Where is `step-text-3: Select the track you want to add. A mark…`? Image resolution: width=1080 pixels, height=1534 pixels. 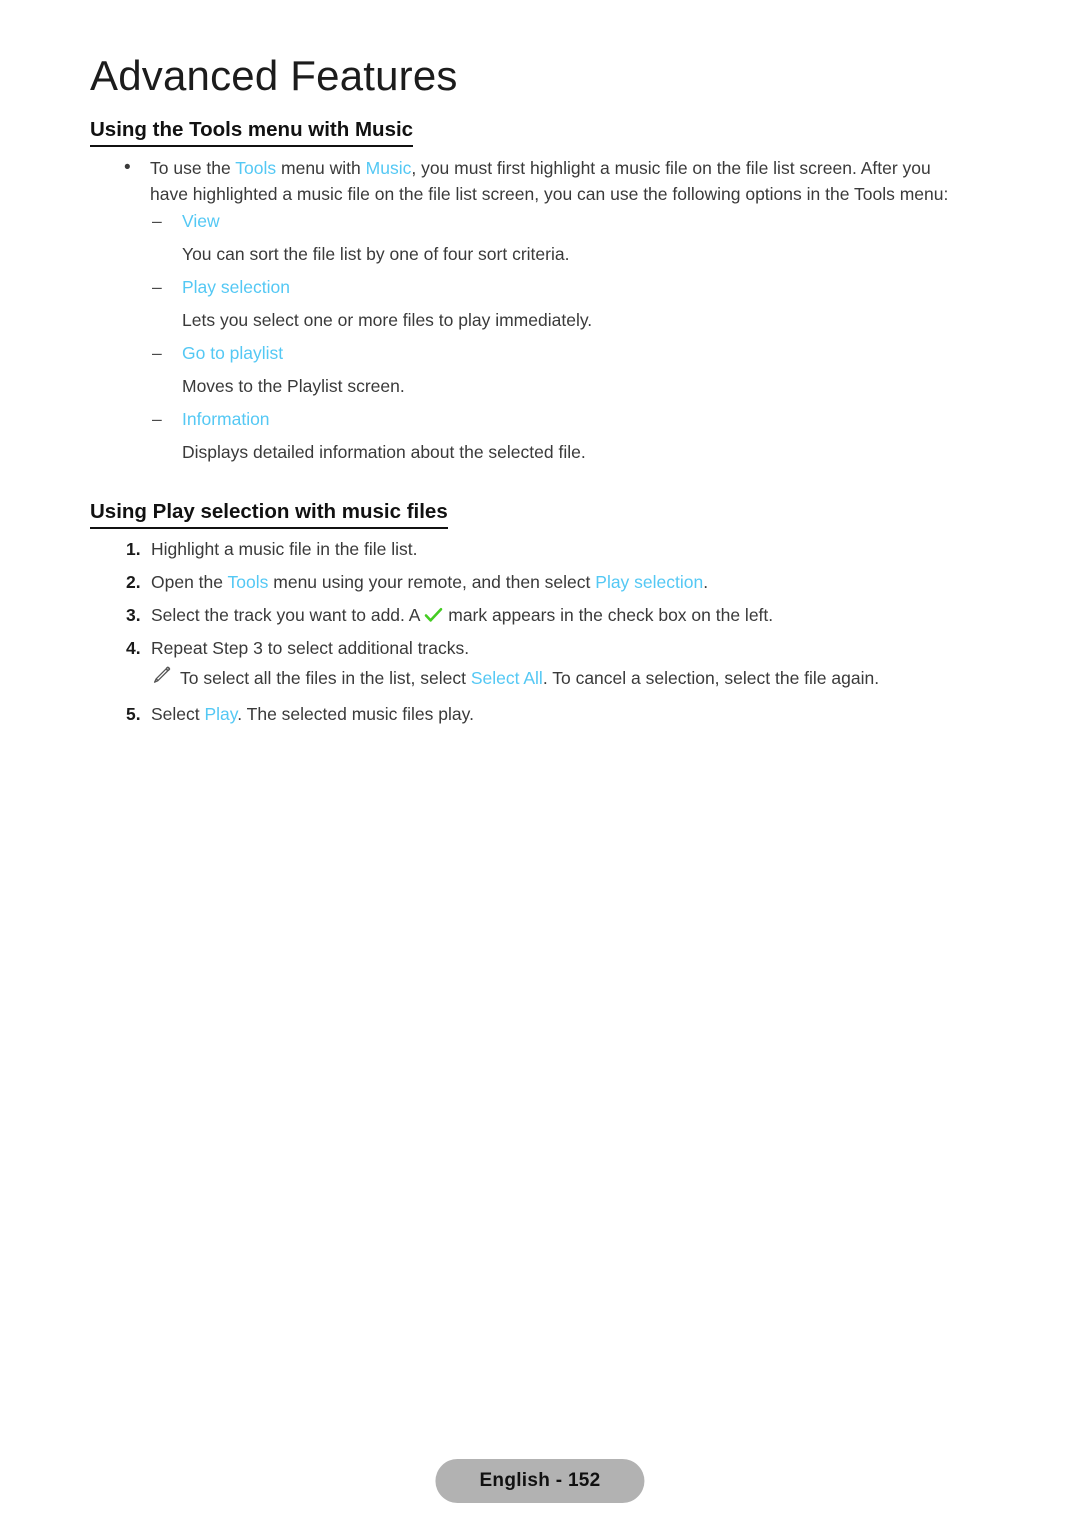
step-text-3: Select the track you want to add. A mark… is located at coordinates (556, 615).